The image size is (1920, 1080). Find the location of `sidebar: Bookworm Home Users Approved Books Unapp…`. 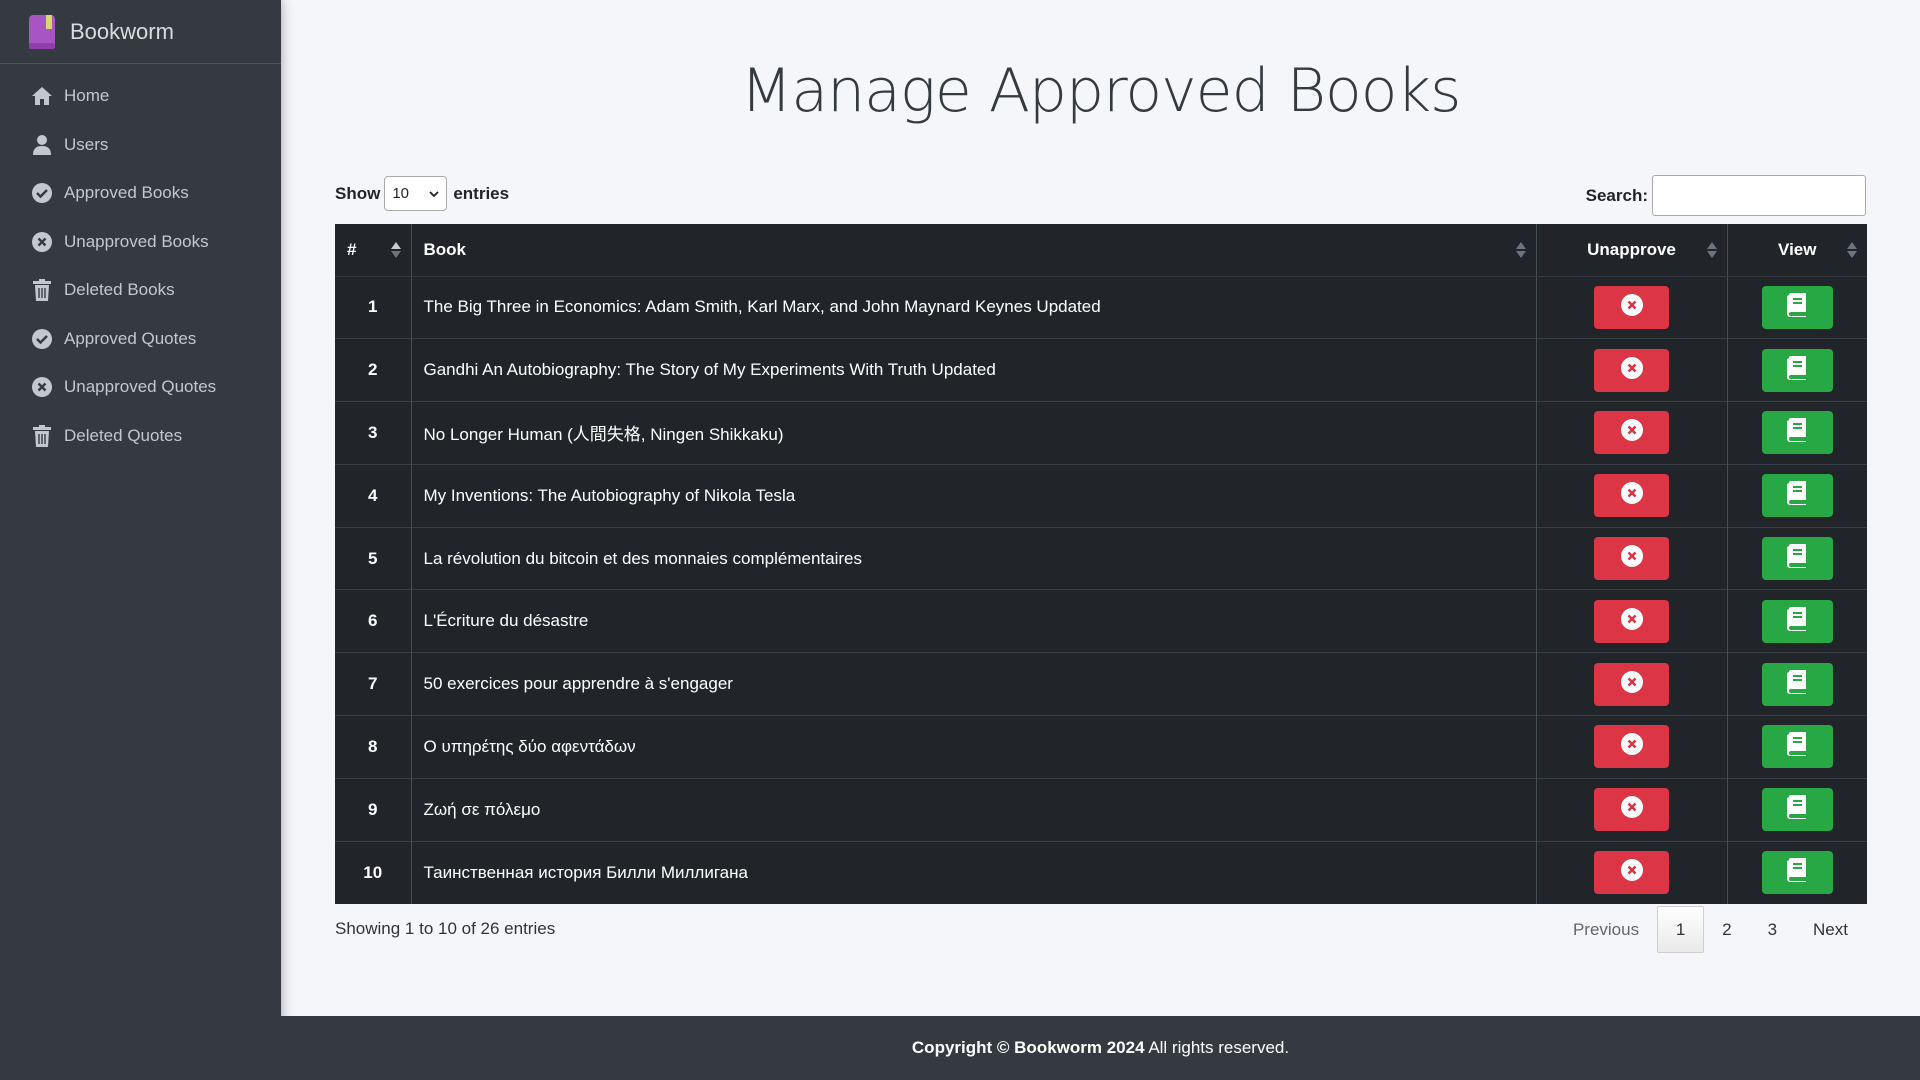

sidebar: Bookworm Home Users Approved Books Unapp… is located at coordinates (140, 540).